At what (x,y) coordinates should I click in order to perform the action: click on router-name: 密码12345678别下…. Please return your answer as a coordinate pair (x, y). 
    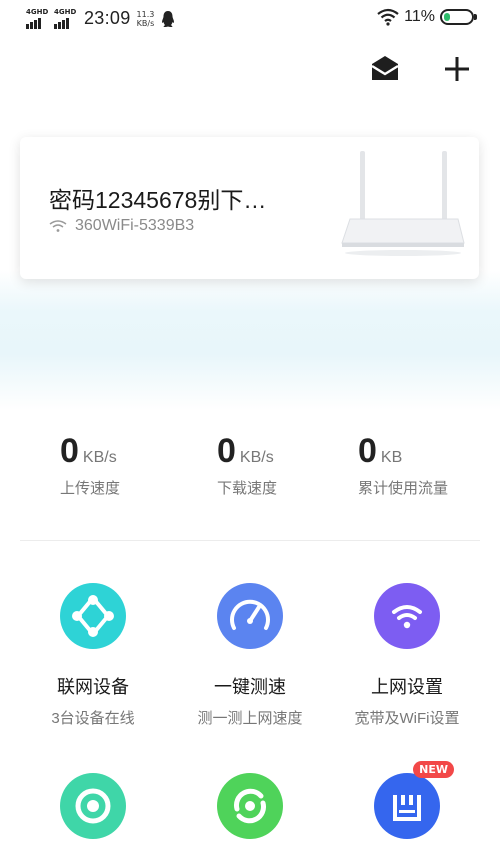
    Looking at the image, I should click on (158, 200).